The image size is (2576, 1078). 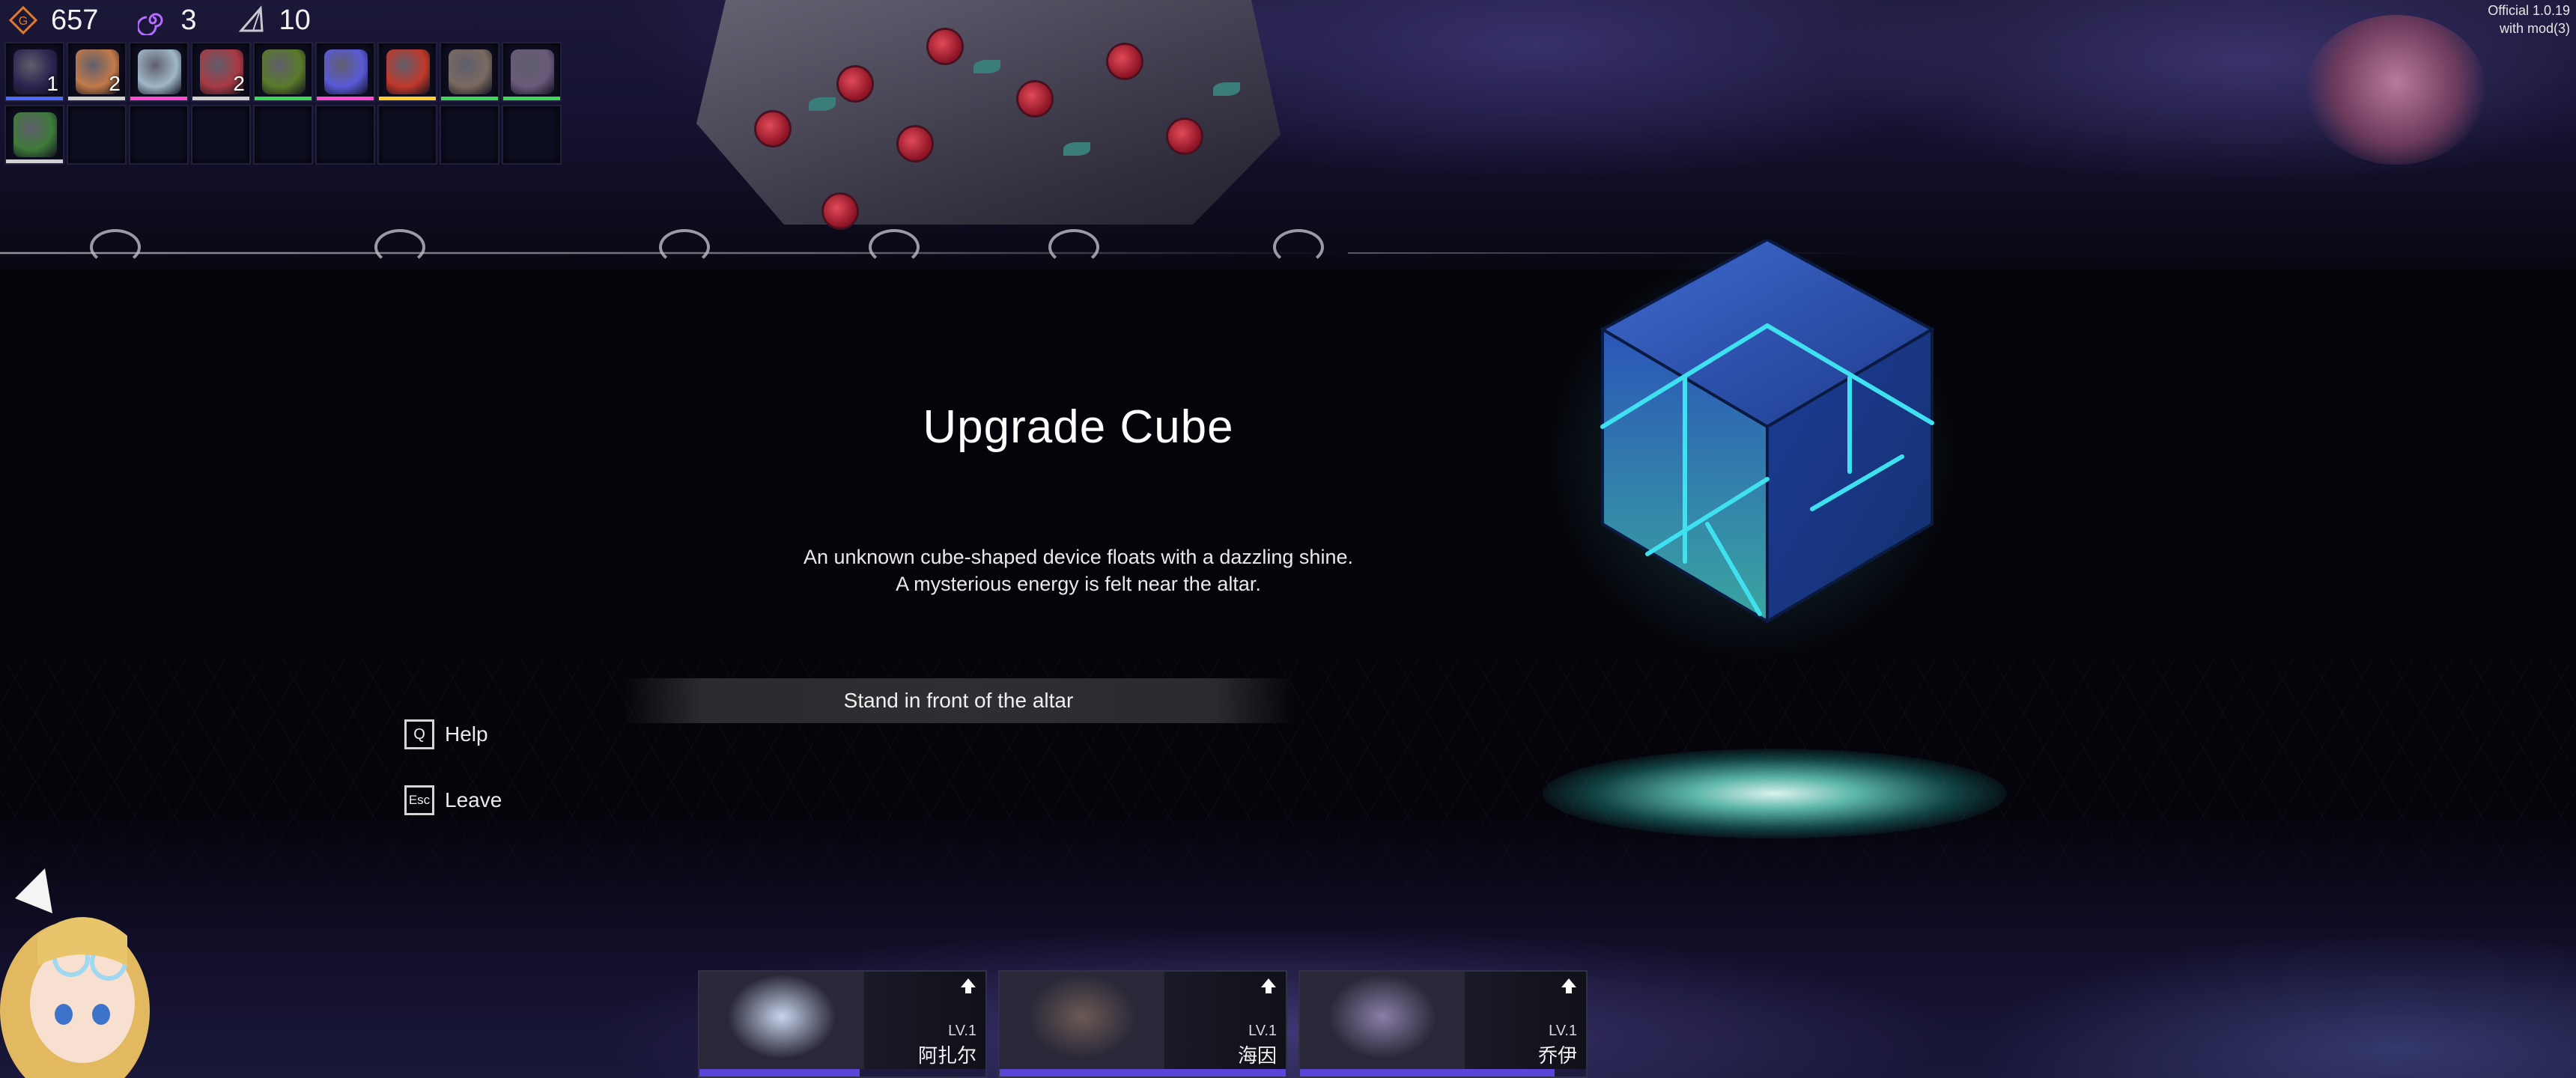 I want to click on version-label: Official 1.0.19 with mod(3), so click(x=2529, y=19).